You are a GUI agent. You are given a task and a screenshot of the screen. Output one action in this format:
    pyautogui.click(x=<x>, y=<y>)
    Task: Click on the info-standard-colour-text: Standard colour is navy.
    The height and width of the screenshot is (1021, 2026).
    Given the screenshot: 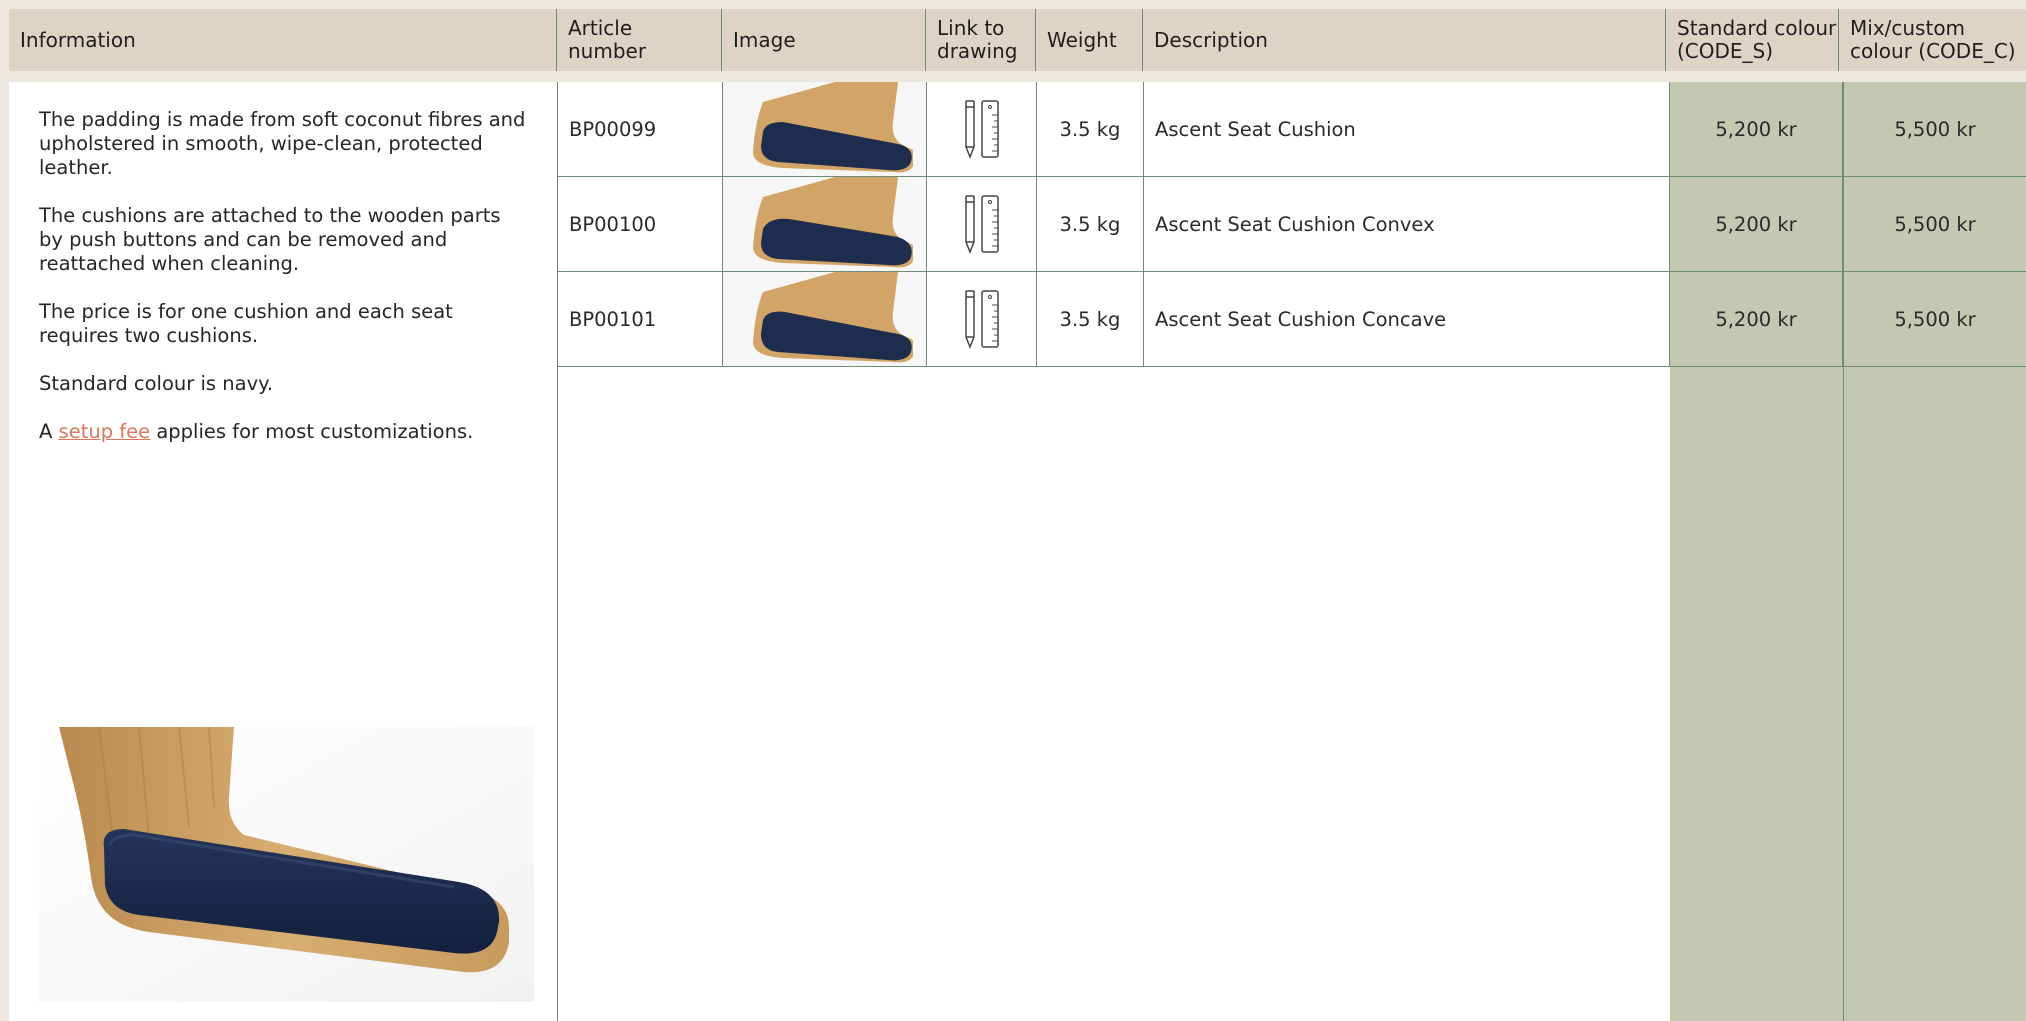 What is the action you would take?
    pyautogui.click(x=156, y=383)
    